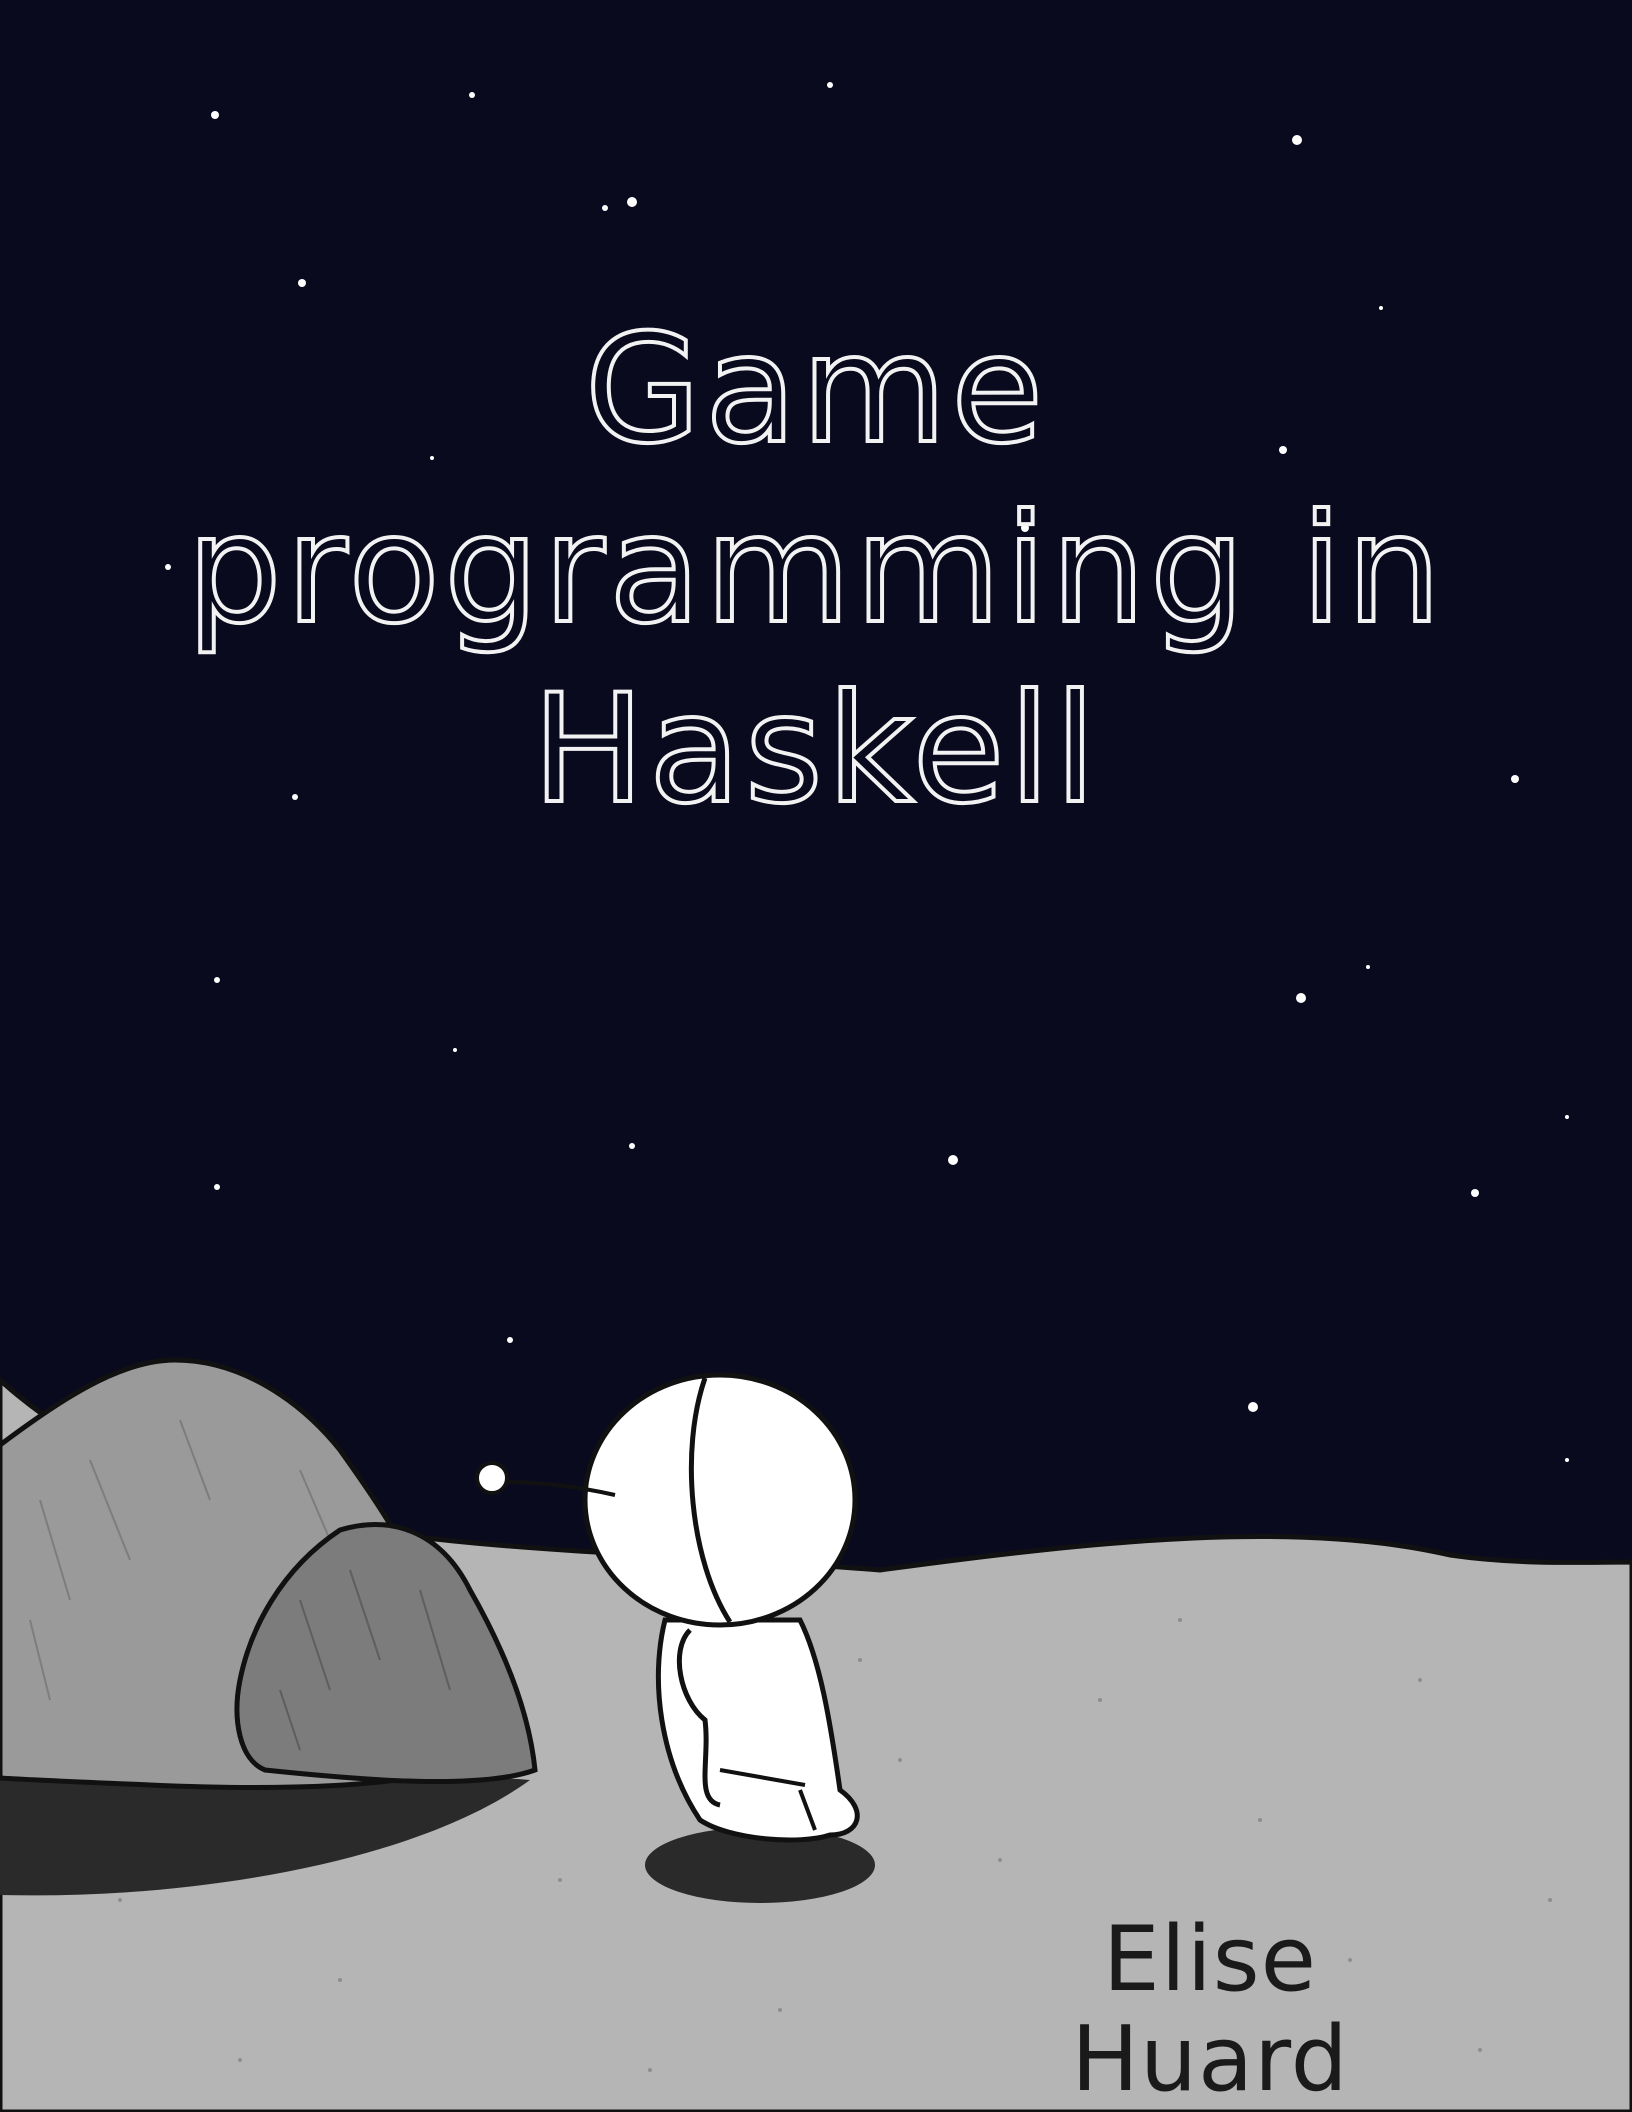  What do you see at coordinates (492, 1478) in the screenshot?
I see `antenna-tip-icon` at bounding box center [492, 1478].